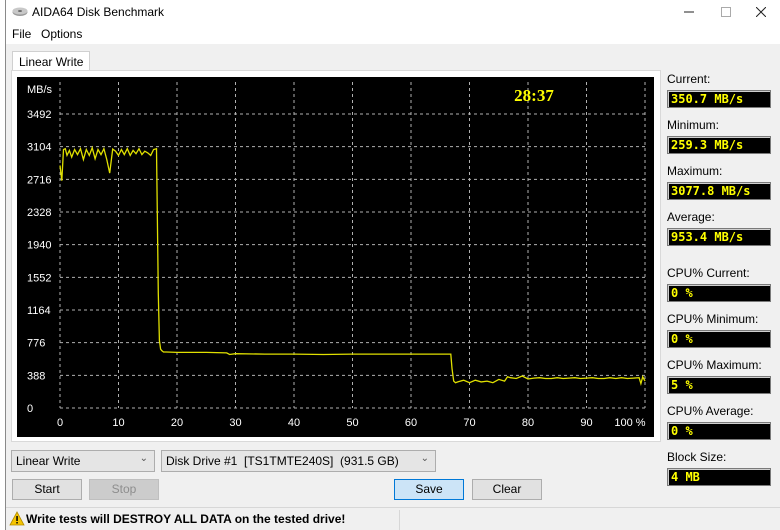  What do you see at coordinates (235, 423) in the screenshot?
I see `x-tick-label: 30` at bounding box center [235, 423].